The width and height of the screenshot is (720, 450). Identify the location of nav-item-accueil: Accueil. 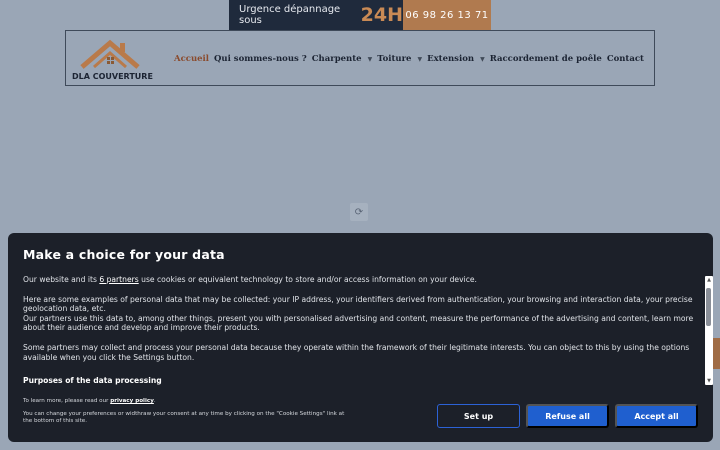
(191, 59).